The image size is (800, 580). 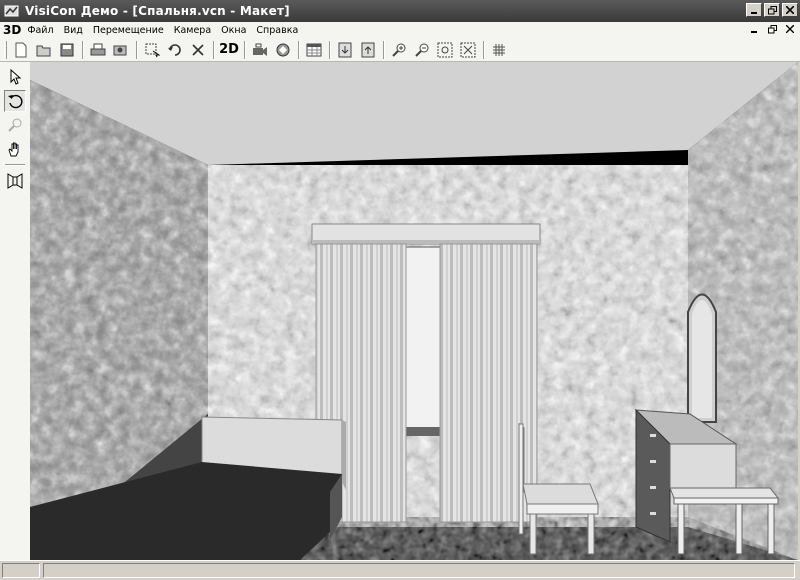 I want to click on table-icon, so click(x=314, y=49).